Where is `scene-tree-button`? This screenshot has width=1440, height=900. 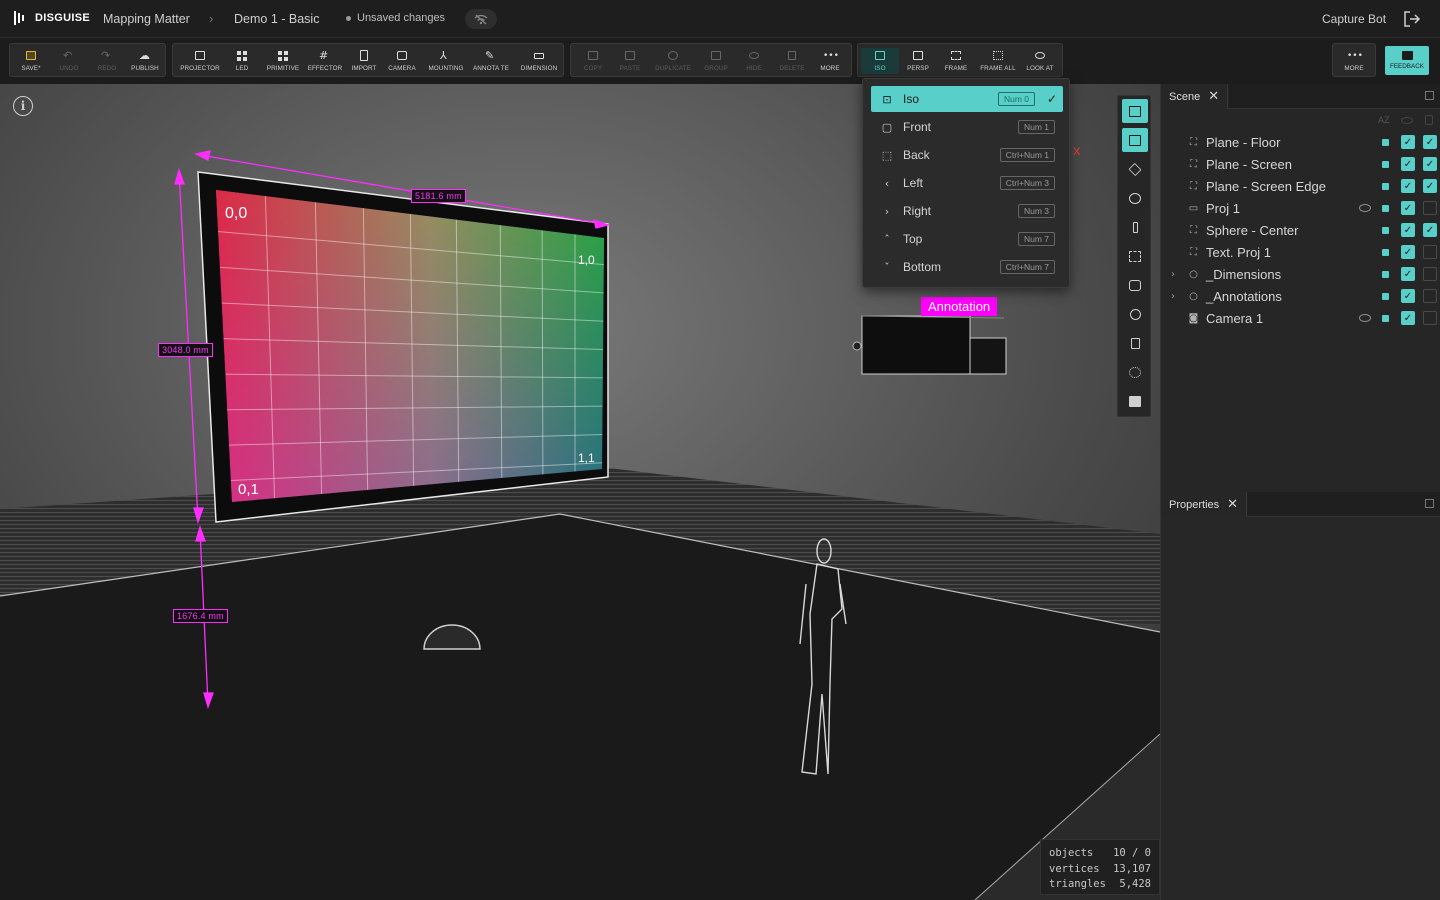
scene-tree-button is located at coordinates (1135, 111).